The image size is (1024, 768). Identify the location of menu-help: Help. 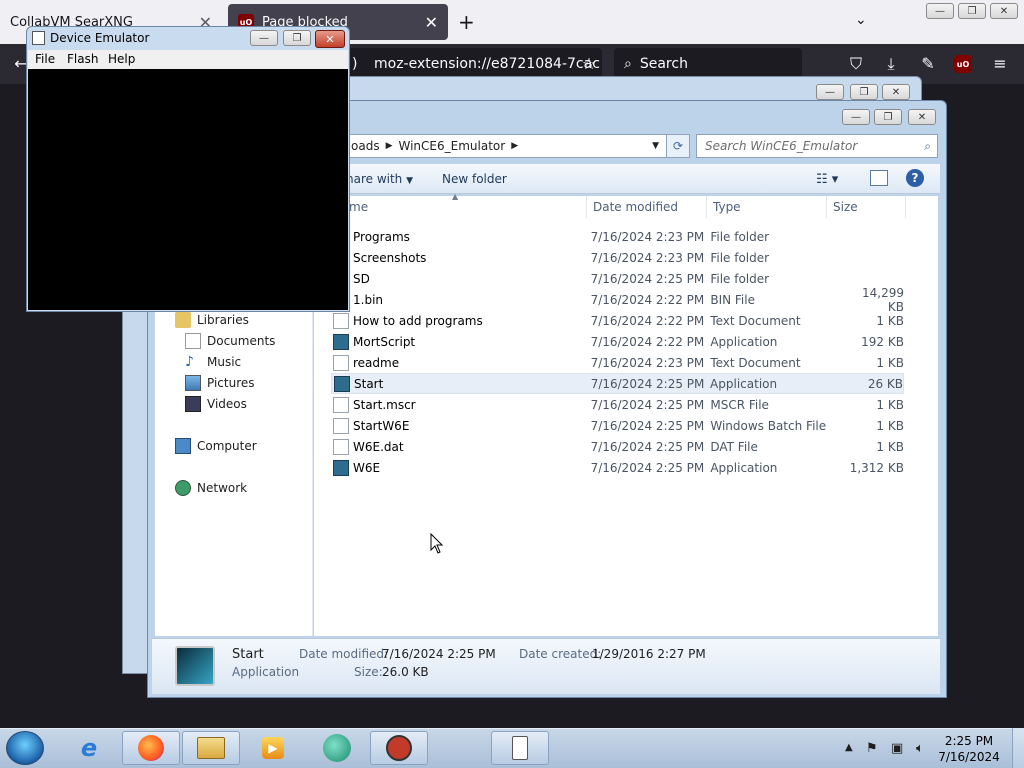
(121, 59).